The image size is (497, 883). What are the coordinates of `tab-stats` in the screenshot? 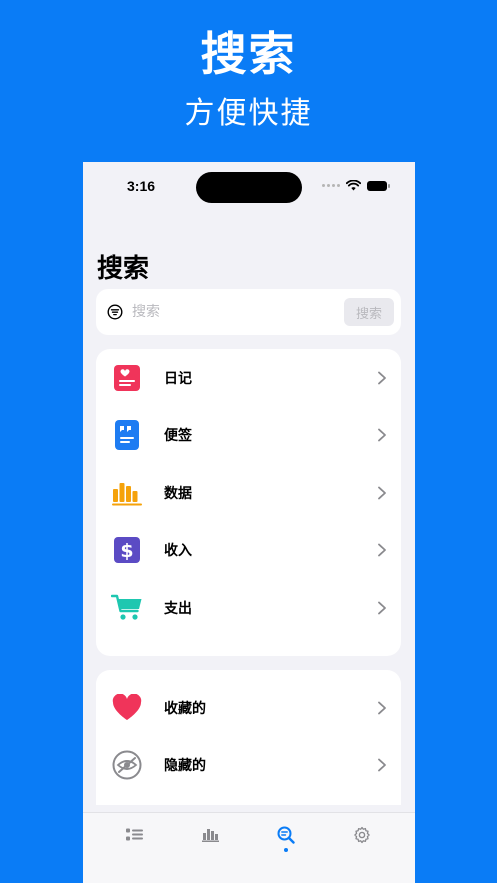 It's located at (210, 835).